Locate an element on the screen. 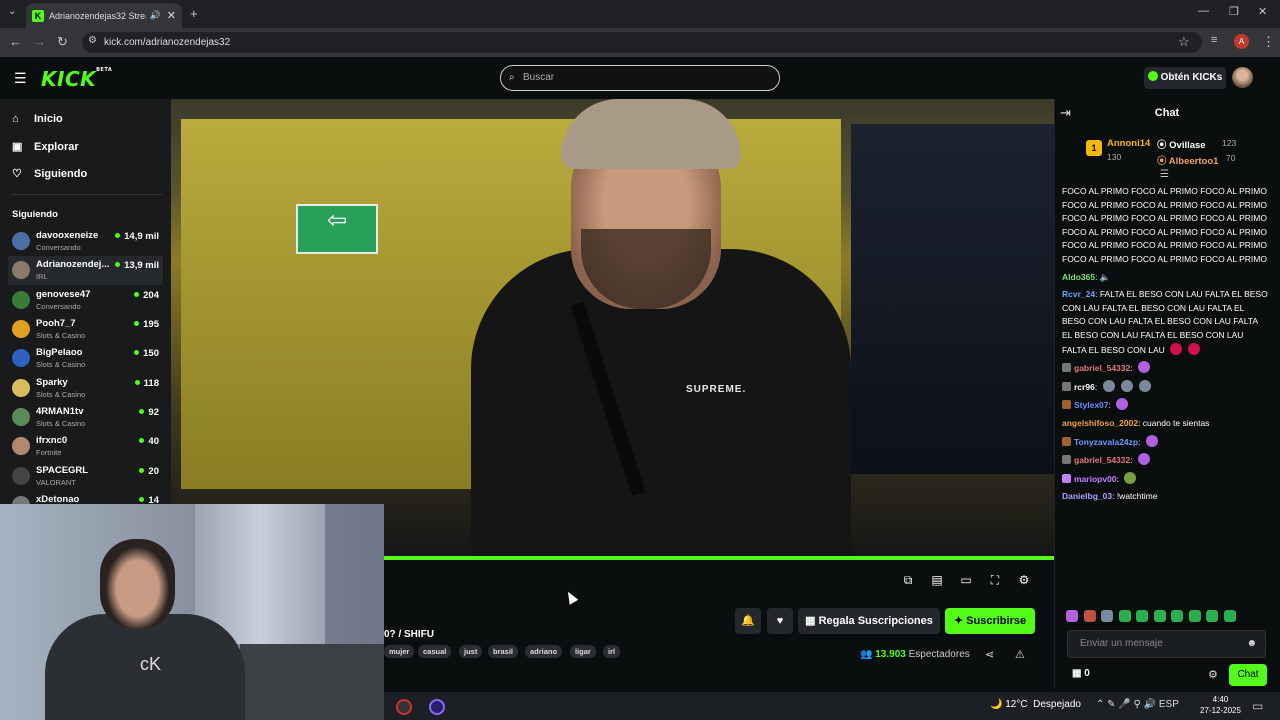  tag: irl is located at coordinates (612, 651).